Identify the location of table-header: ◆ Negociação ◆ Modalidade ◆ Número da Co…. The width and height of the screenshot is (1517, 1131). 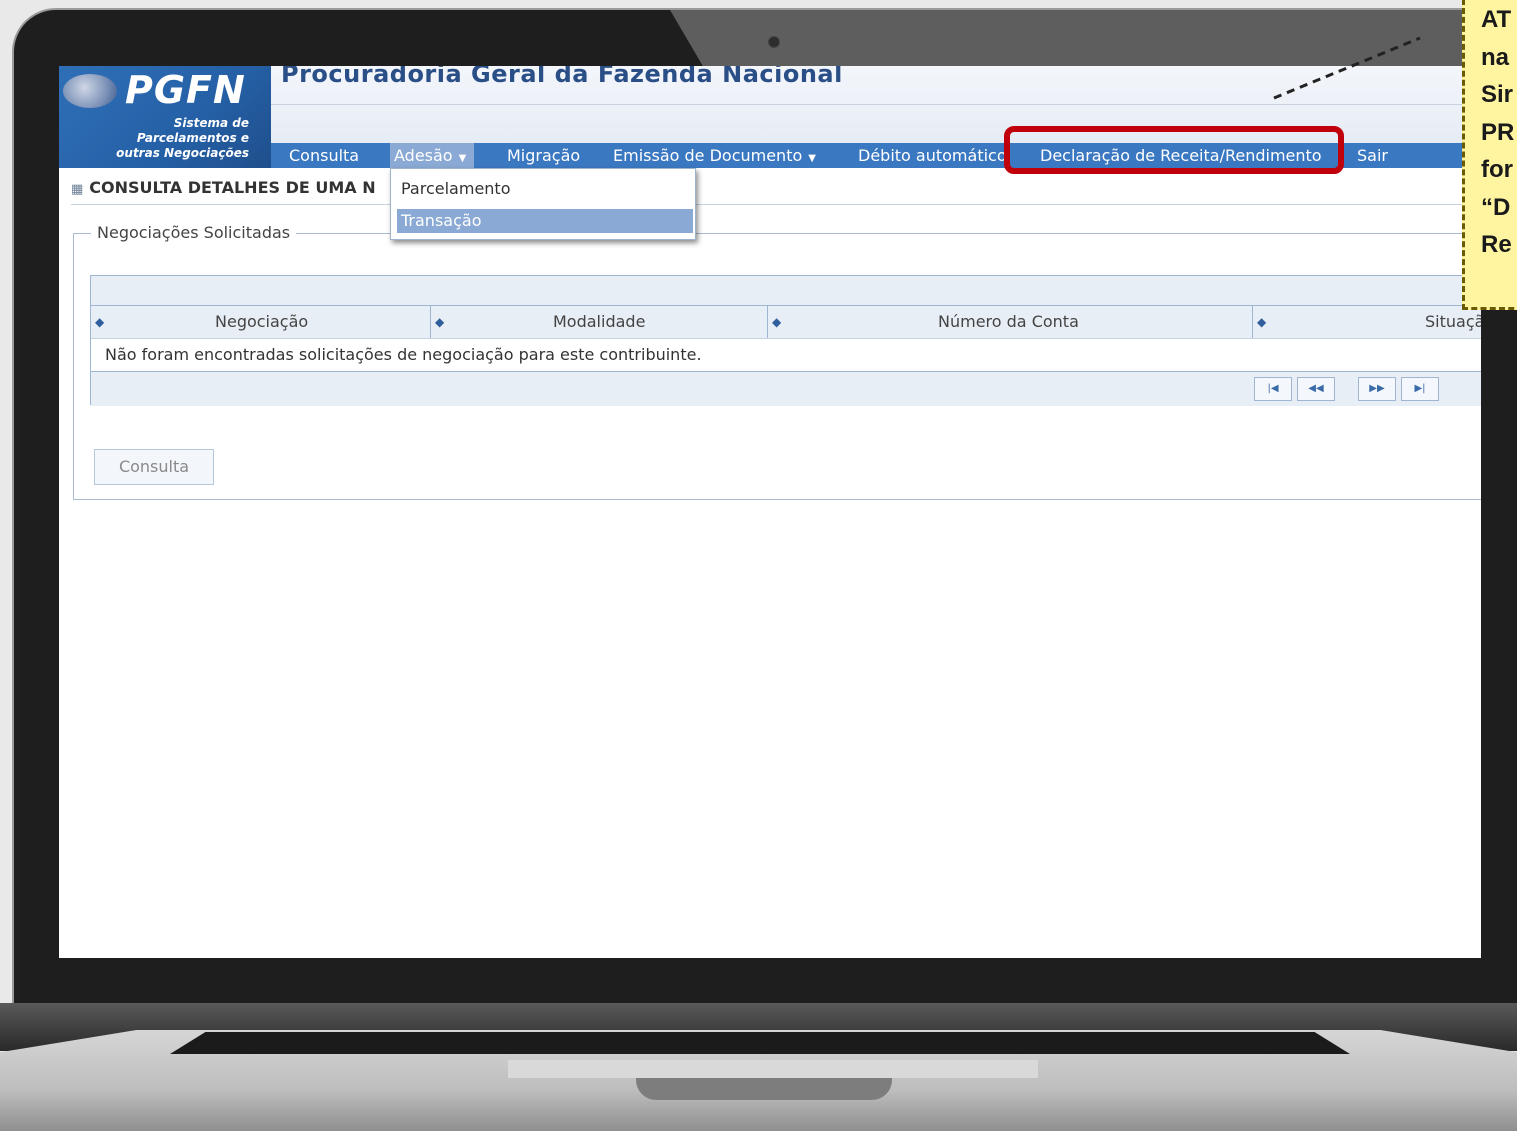
(786, 322).